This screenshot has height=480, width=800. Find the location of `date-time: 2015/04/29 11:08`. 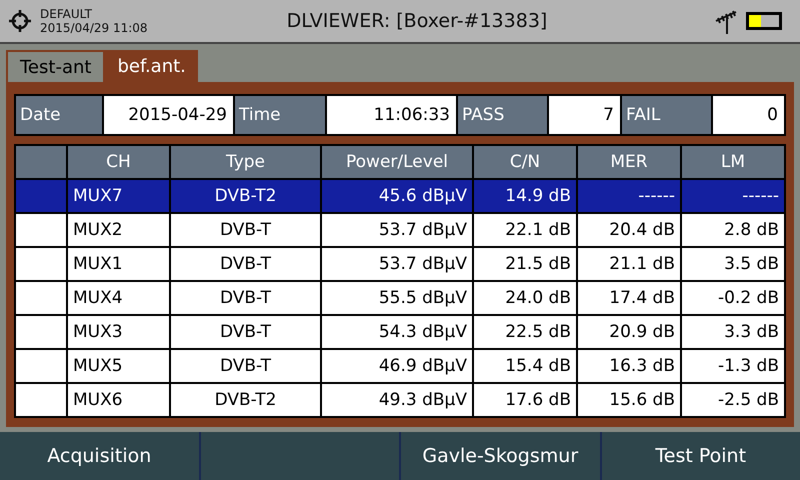

date-time: 2015/04/29 11:08 is located at coordinates (94, 28).